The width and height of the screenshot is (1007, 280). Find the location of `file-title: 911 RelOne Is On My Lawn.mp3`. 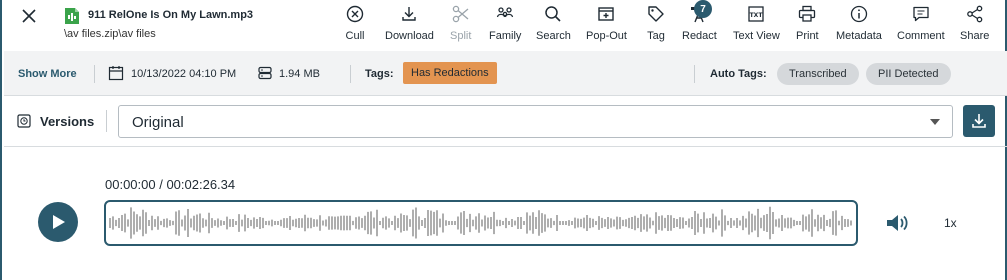

file-title: 911 RelOne Is On My Lawn.mp3 is located at coordinates (171, 15).